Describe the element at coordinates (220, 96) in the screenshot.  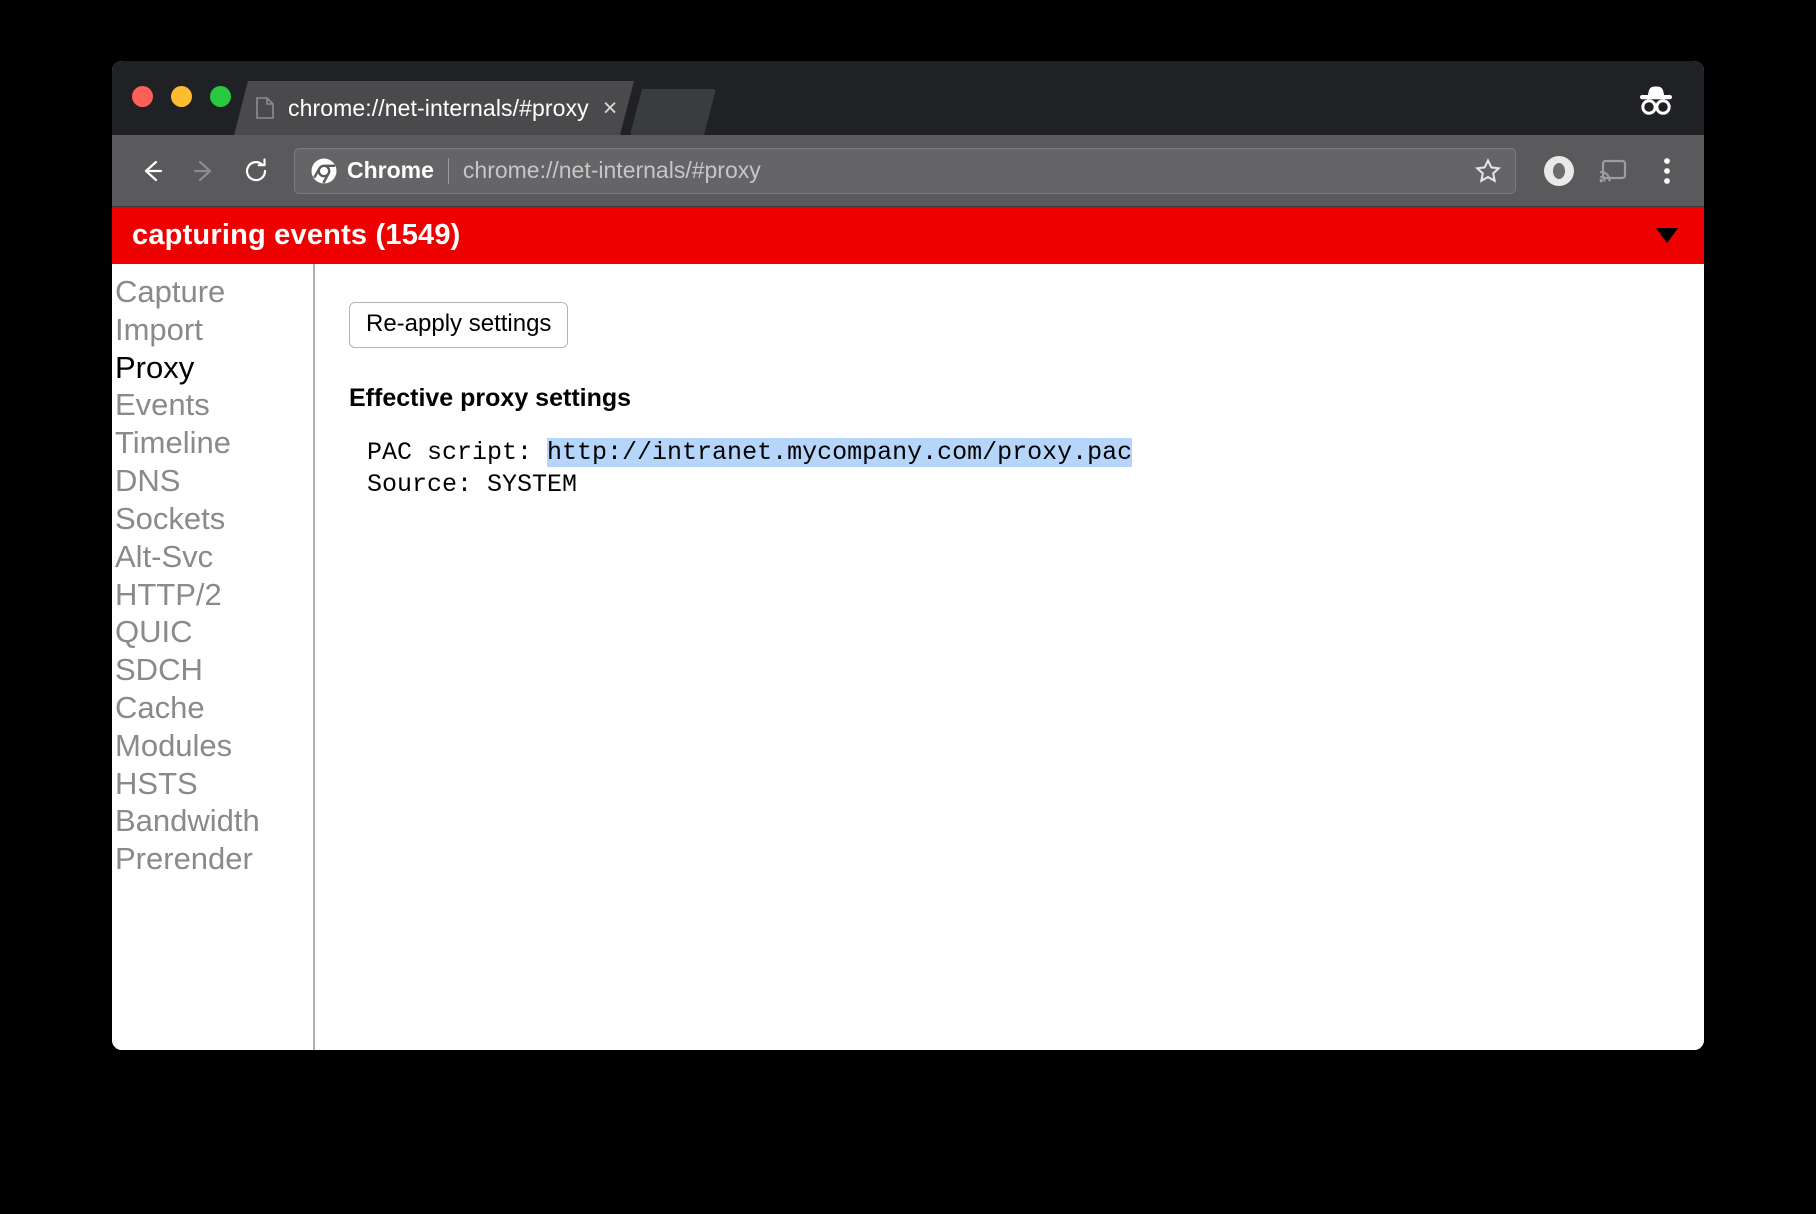
I see `zoom-window-button` at that location.